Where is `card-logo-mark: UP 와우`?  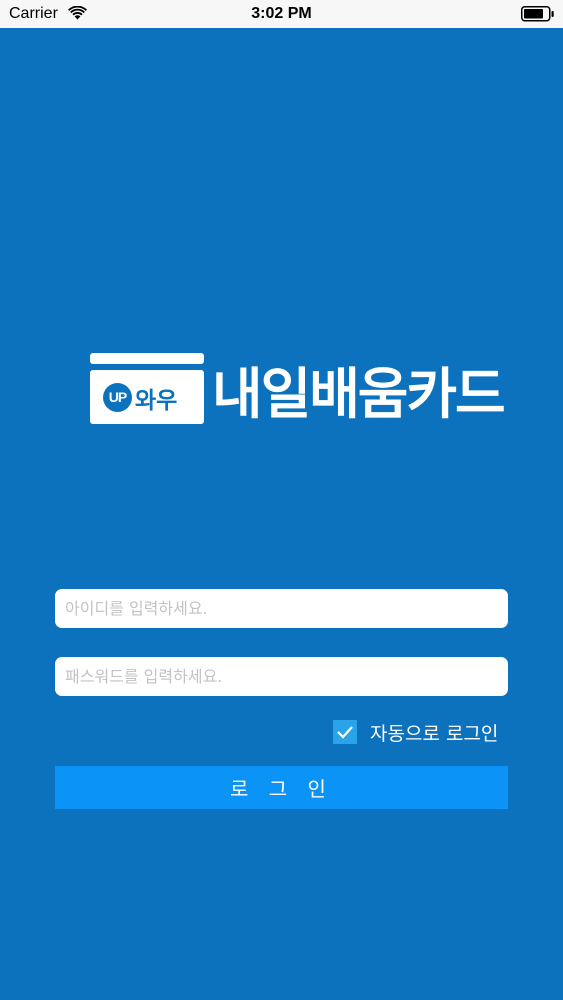 card-logo-mark: UP 와우 is located at coordinates (147, 388).